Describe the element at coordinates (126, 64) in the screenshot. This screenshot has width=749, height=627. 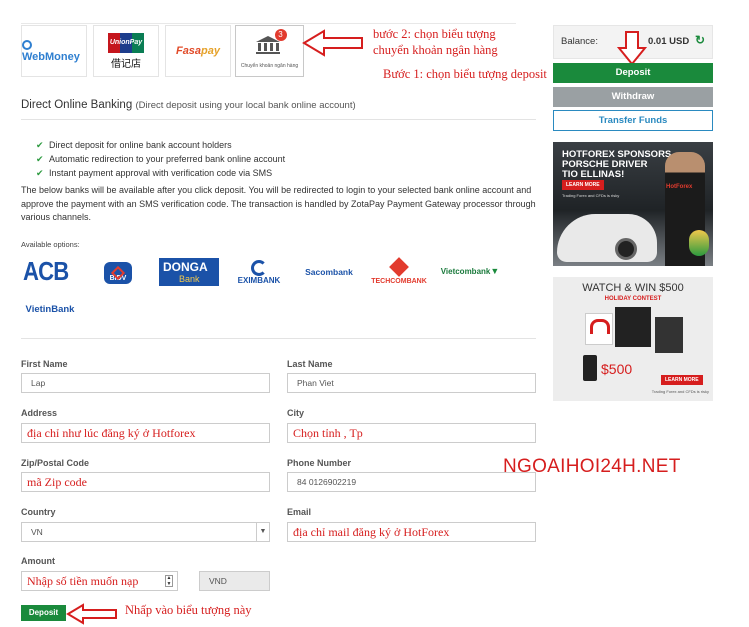
I see `unionpay-sub-label: 借记店` at that location.